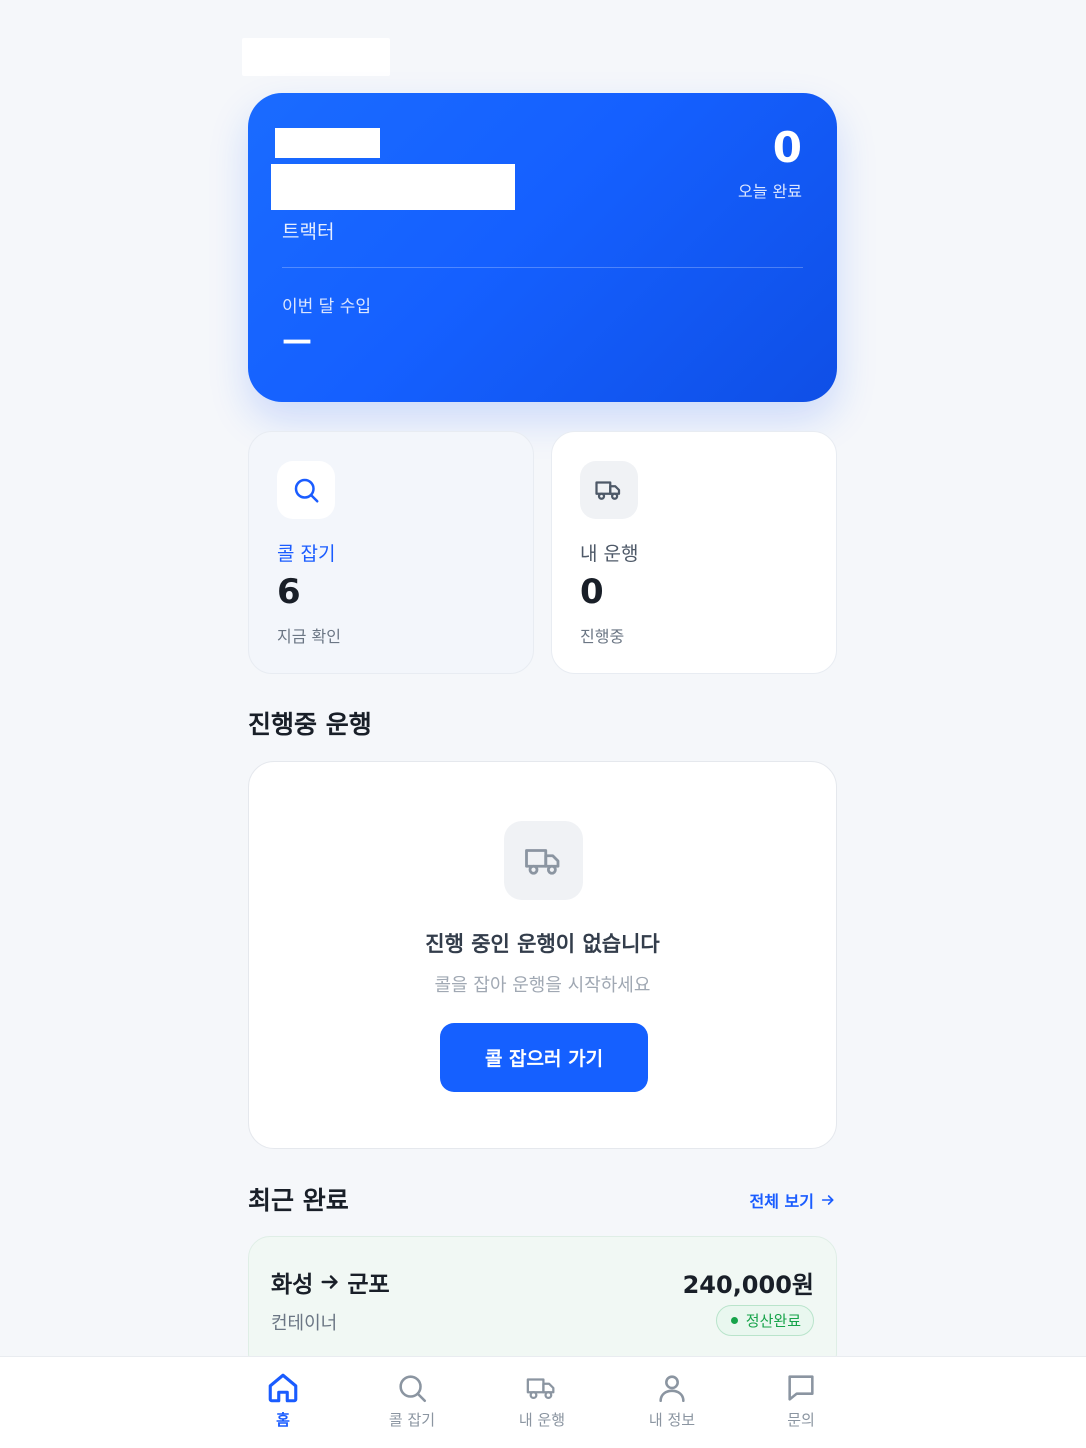 This screenshot has width=1086, height=1448. I want to click on nav-label: 문의, so click(801, 1420).